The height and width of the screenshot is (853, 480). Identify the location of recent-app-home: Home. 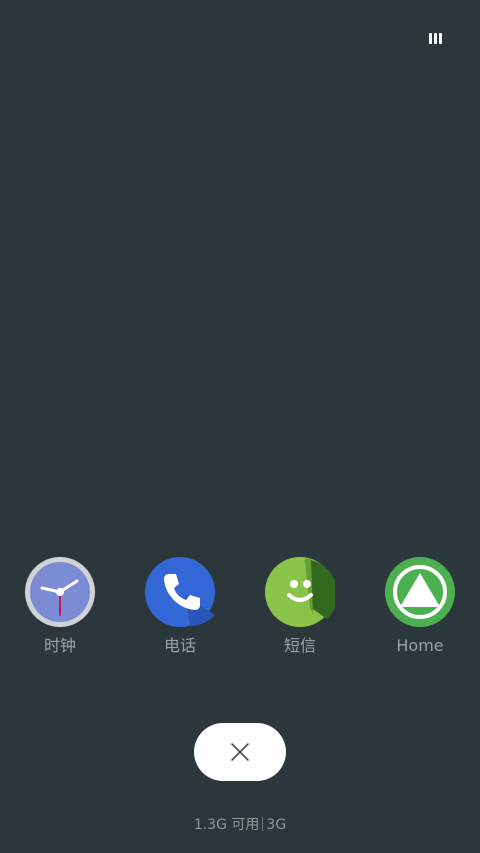
(420, 612).